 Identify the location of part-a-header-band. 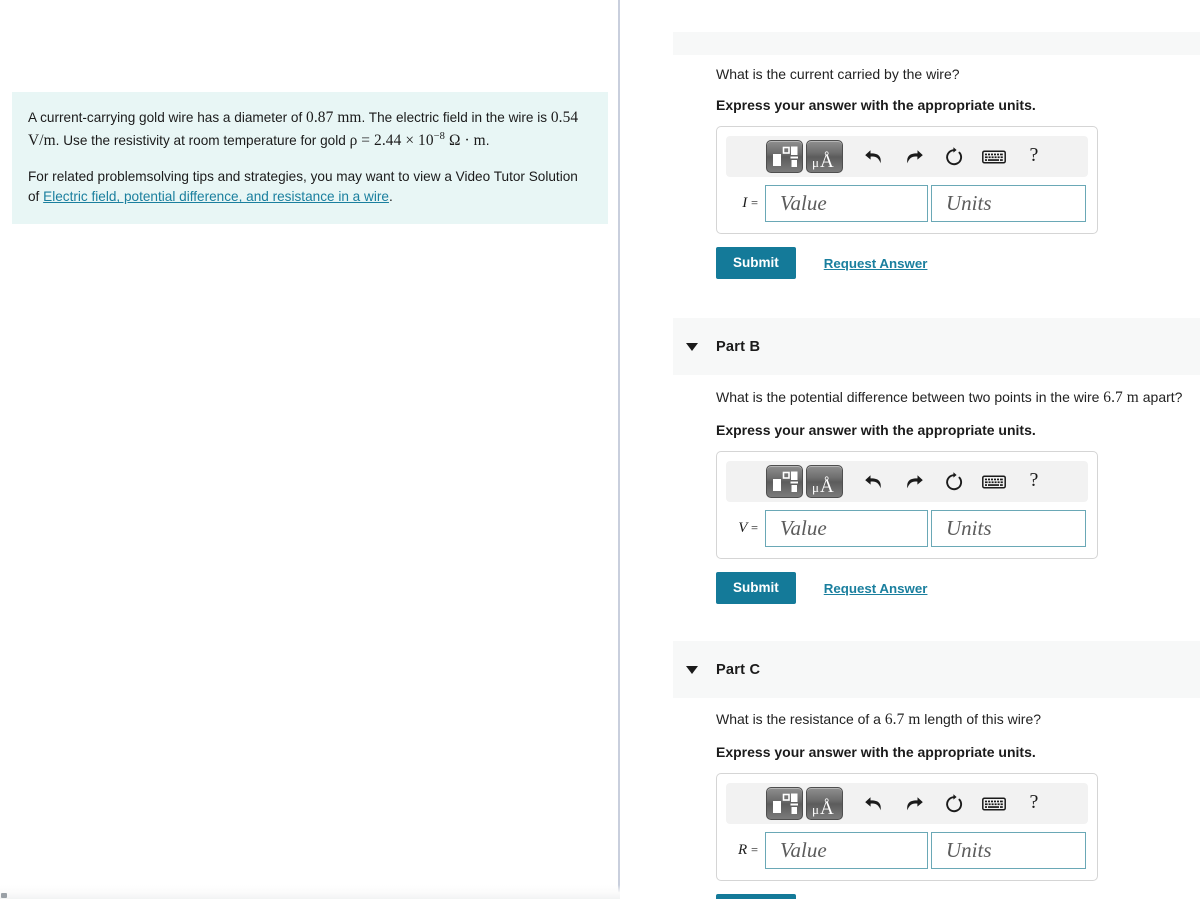
(936, 43).